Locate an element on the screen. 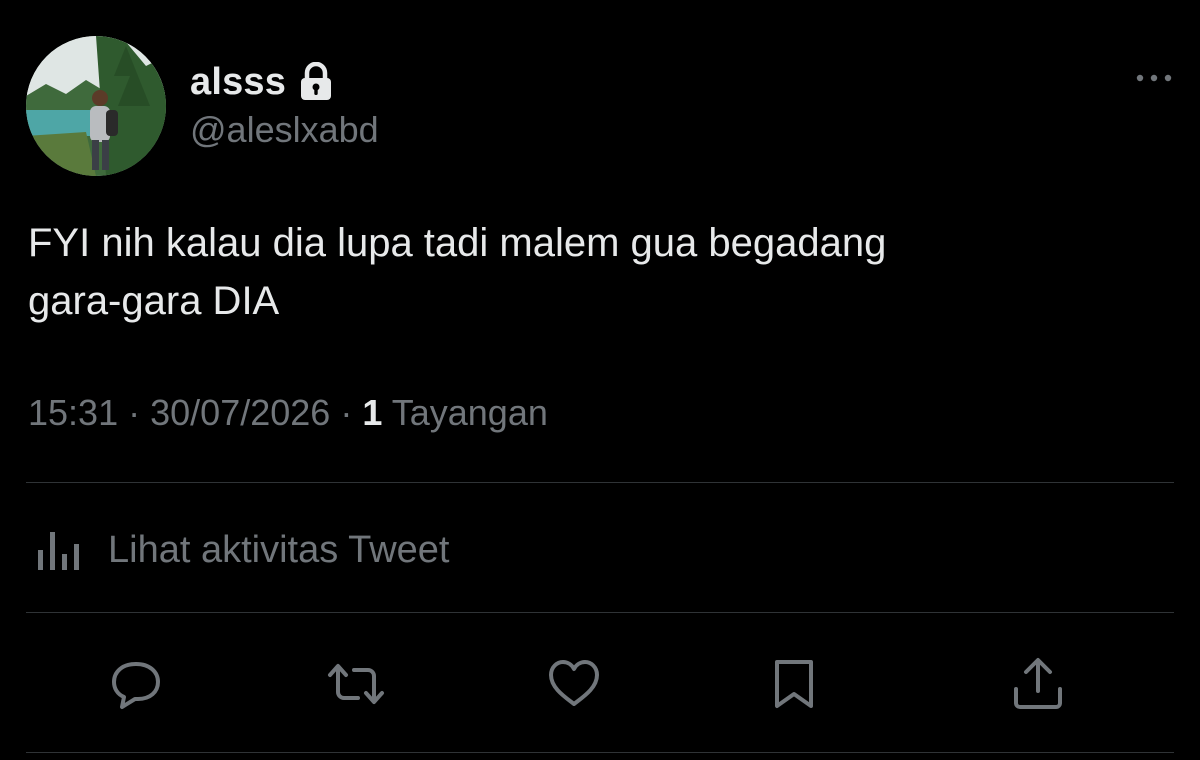 This screenshot has width=1200, height=760. views-count: 1 is located at coordinates (372, 412).